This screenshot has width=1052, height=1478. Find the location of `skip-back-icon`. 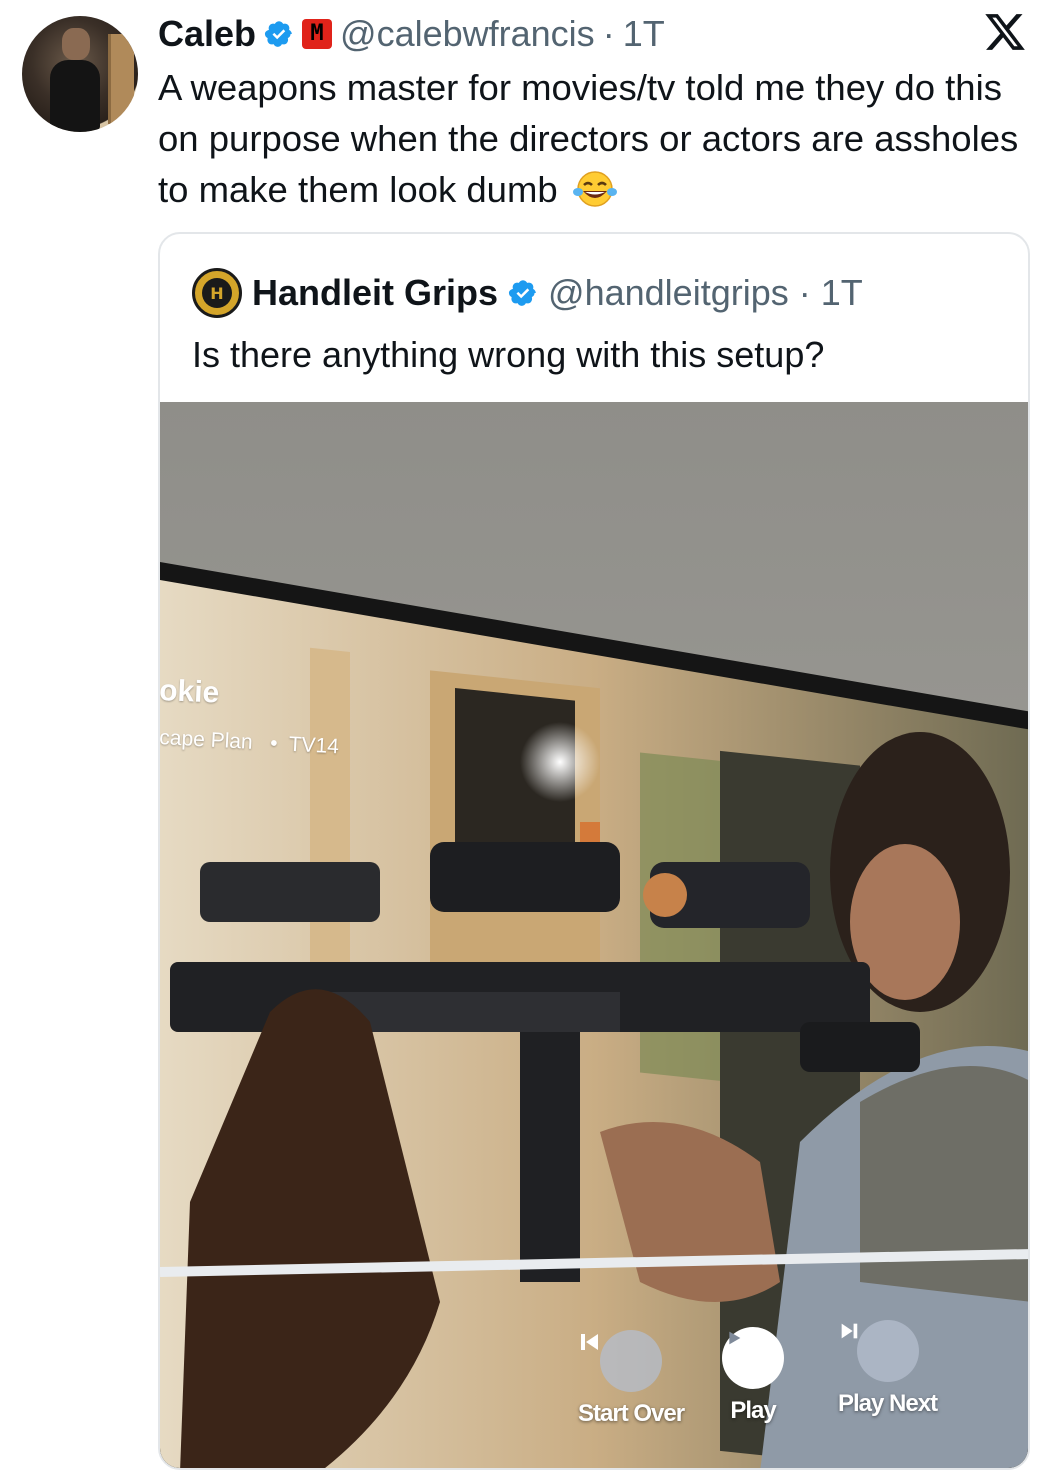

skip-back-icon is located at coordinates (622, 1361).